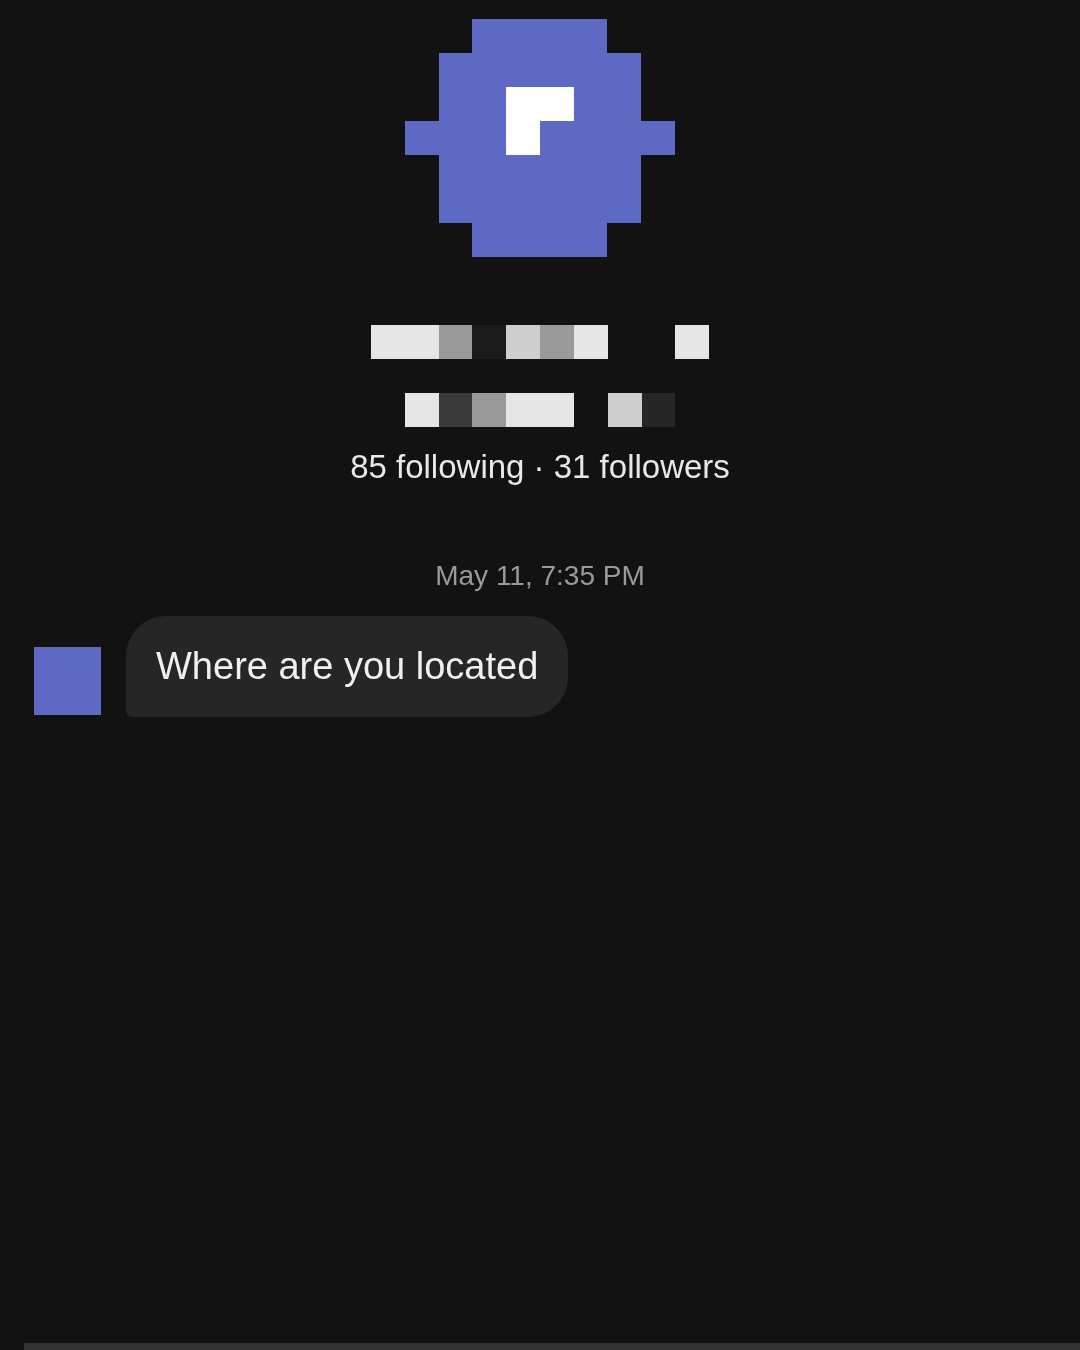  Describe the element at coordinates (540, 467) in the screenshot. I see `follow-stats: 85 following · 31 followers` at that location.